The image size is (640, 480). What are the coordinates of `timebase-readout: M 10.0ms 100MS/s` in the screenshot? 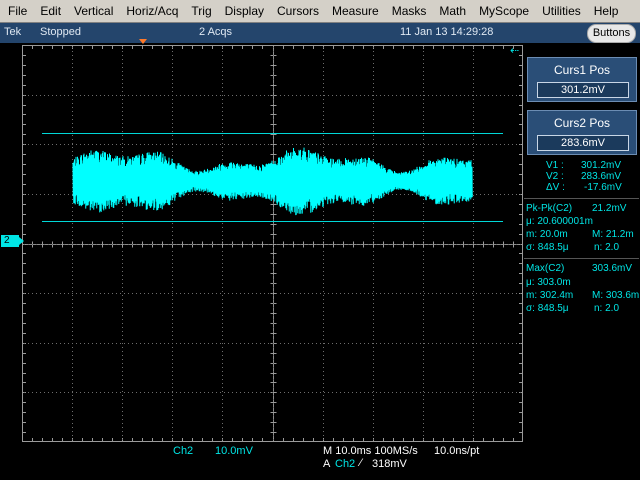 It's located at (370, 451).